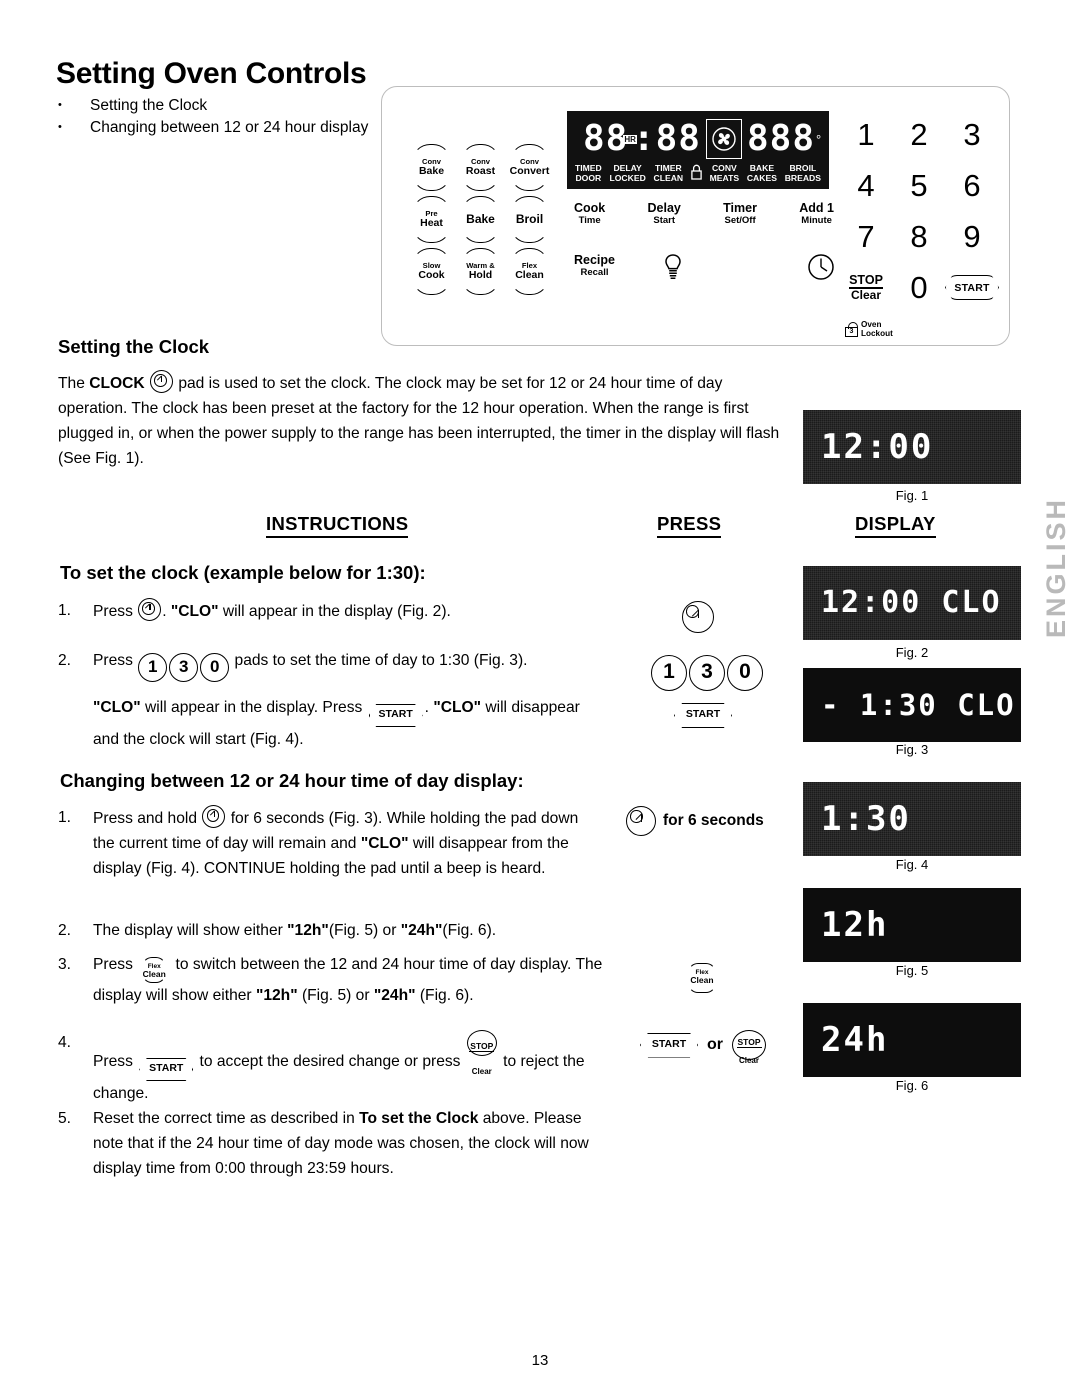 The width and height of the screenshot is (1080, 1397). I want to click on pad-label-bottom: Heat, so click(431, 223).